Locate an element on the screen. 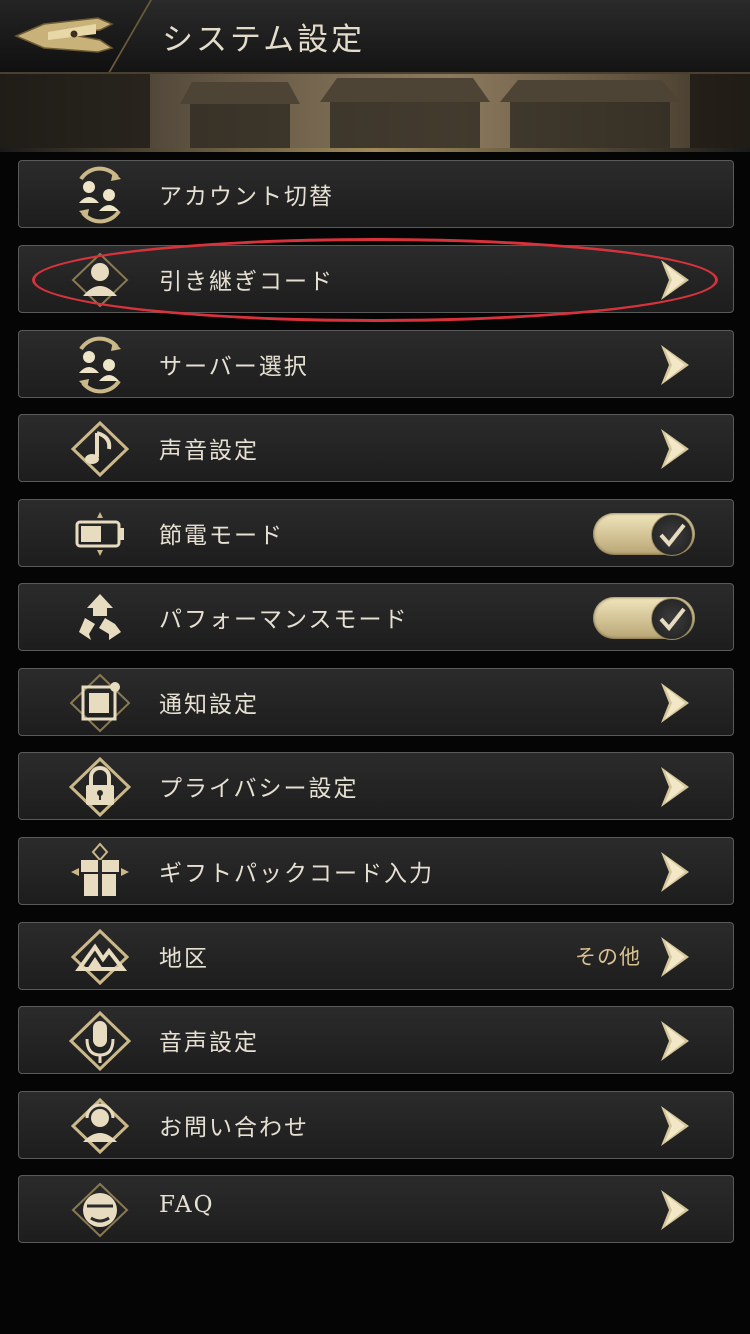 This screenshot has width=750, height=1334. performance-mode-row: パフォーマンスモード is located at coordinates (376, 617).